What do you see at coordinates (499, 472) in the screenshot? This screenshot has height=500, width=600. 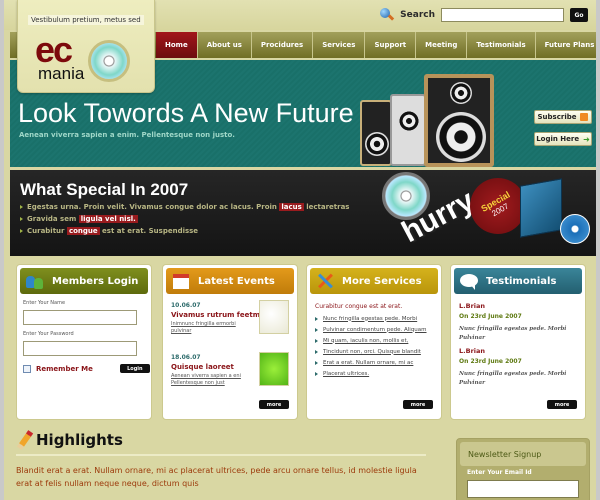 I see `email-label: Enter Your Email Id` at bounding box center [499, 472].